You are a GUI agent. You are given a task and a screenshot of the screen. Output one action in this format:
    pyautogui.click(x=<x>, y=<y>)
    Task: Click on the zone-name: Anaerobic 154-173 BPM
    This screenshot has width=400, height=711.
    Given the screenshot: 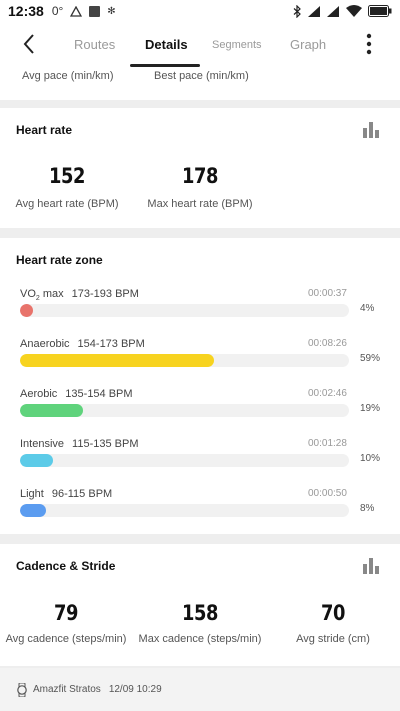 What is the action you would take?
    pyautogui.click(x=82, y=344)
    